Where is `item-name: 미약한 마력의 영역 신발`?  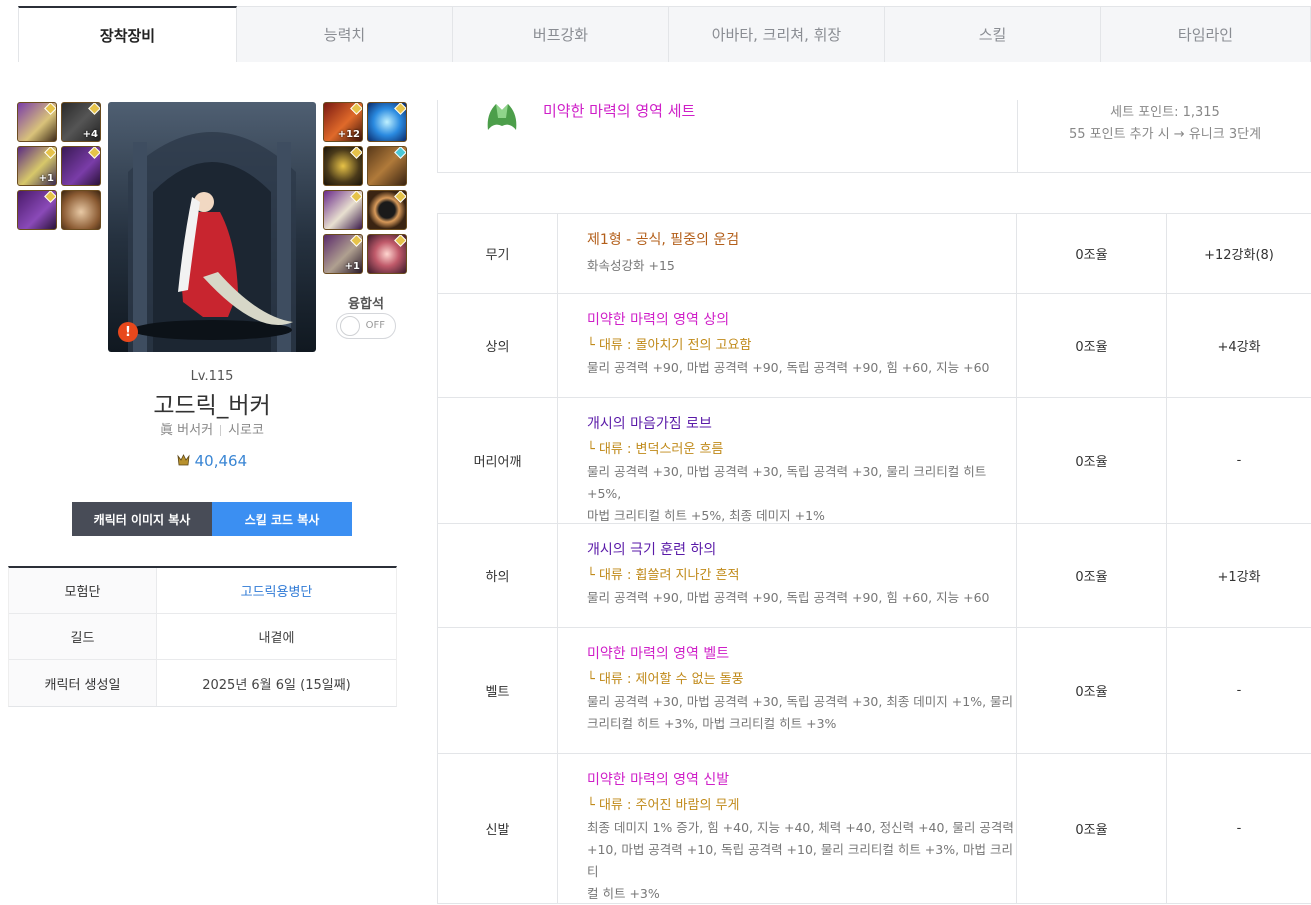 item-name: 미약한 마력의 영역 신발 is located at coordinates (801, 780).